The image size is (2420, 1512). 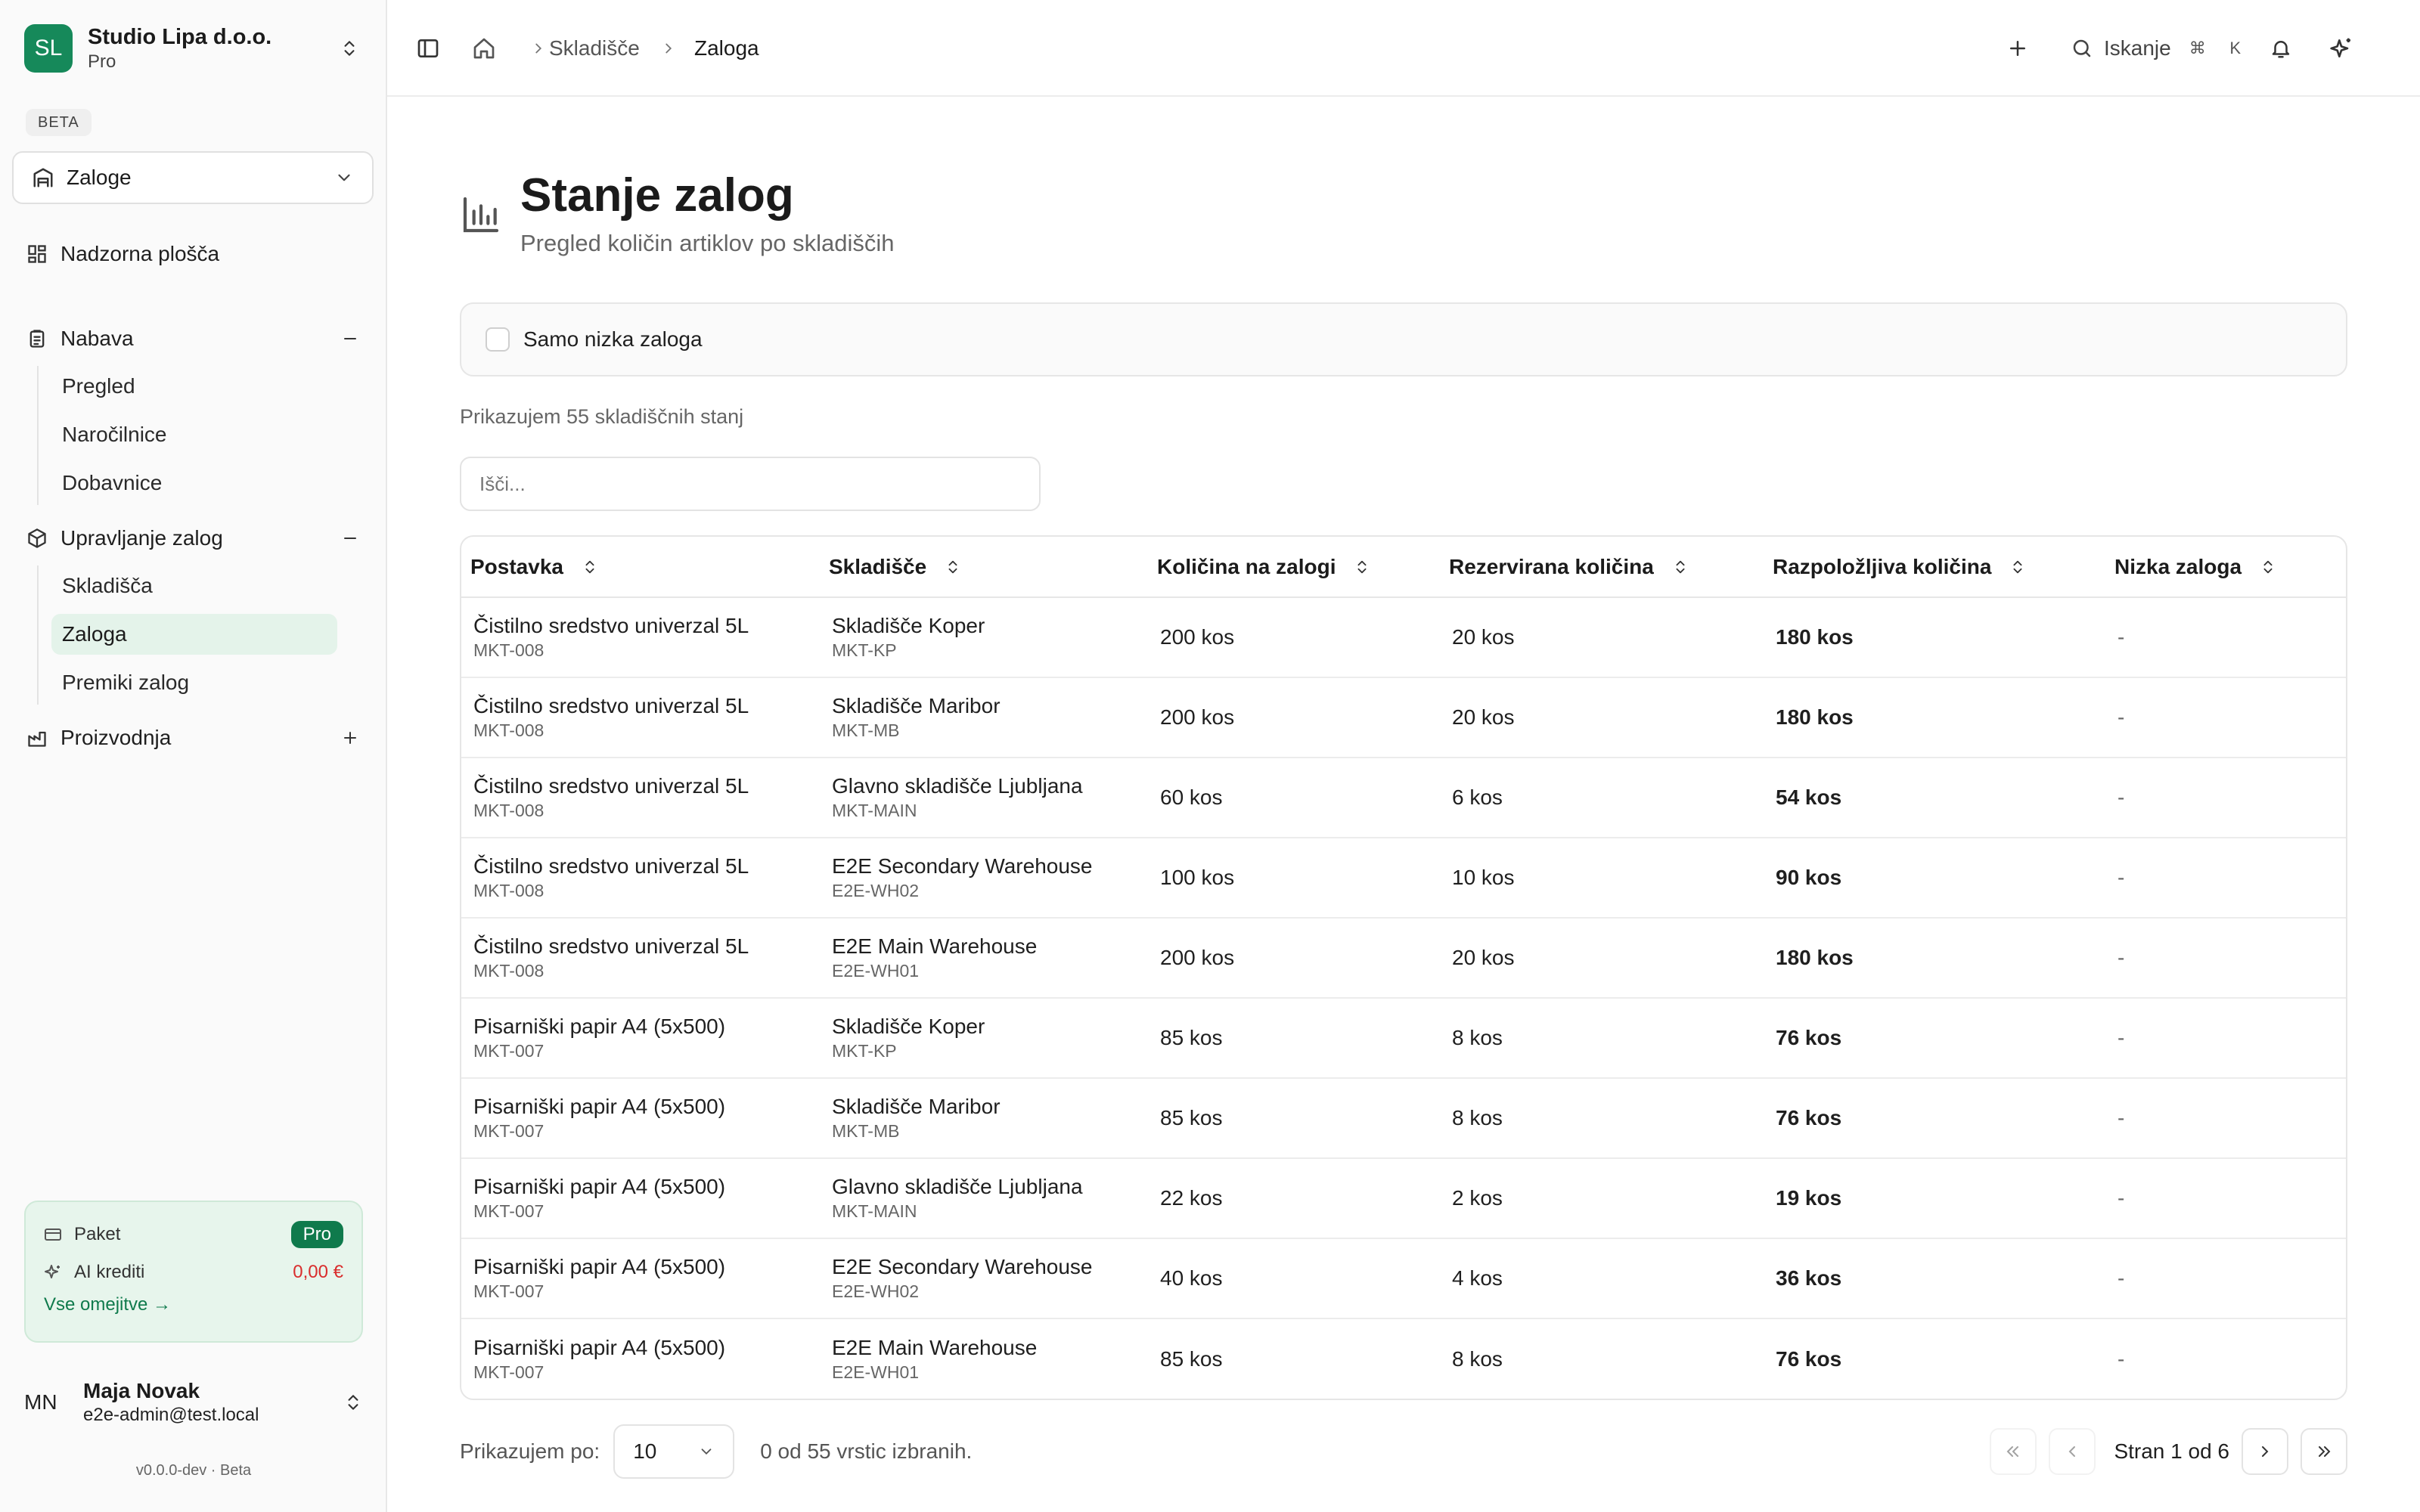 What do you see at coordinates (2197, 48) in the screenshot?
I see `kbd-cmd: ⌘` at bounding box center [2197, 48].